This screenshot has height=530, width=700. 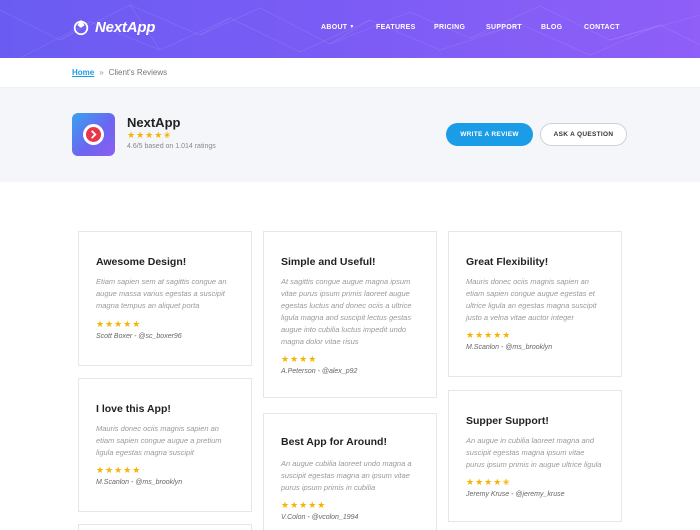 I want to click on review-title: Best App for Around!, so click(x=334, y=442).